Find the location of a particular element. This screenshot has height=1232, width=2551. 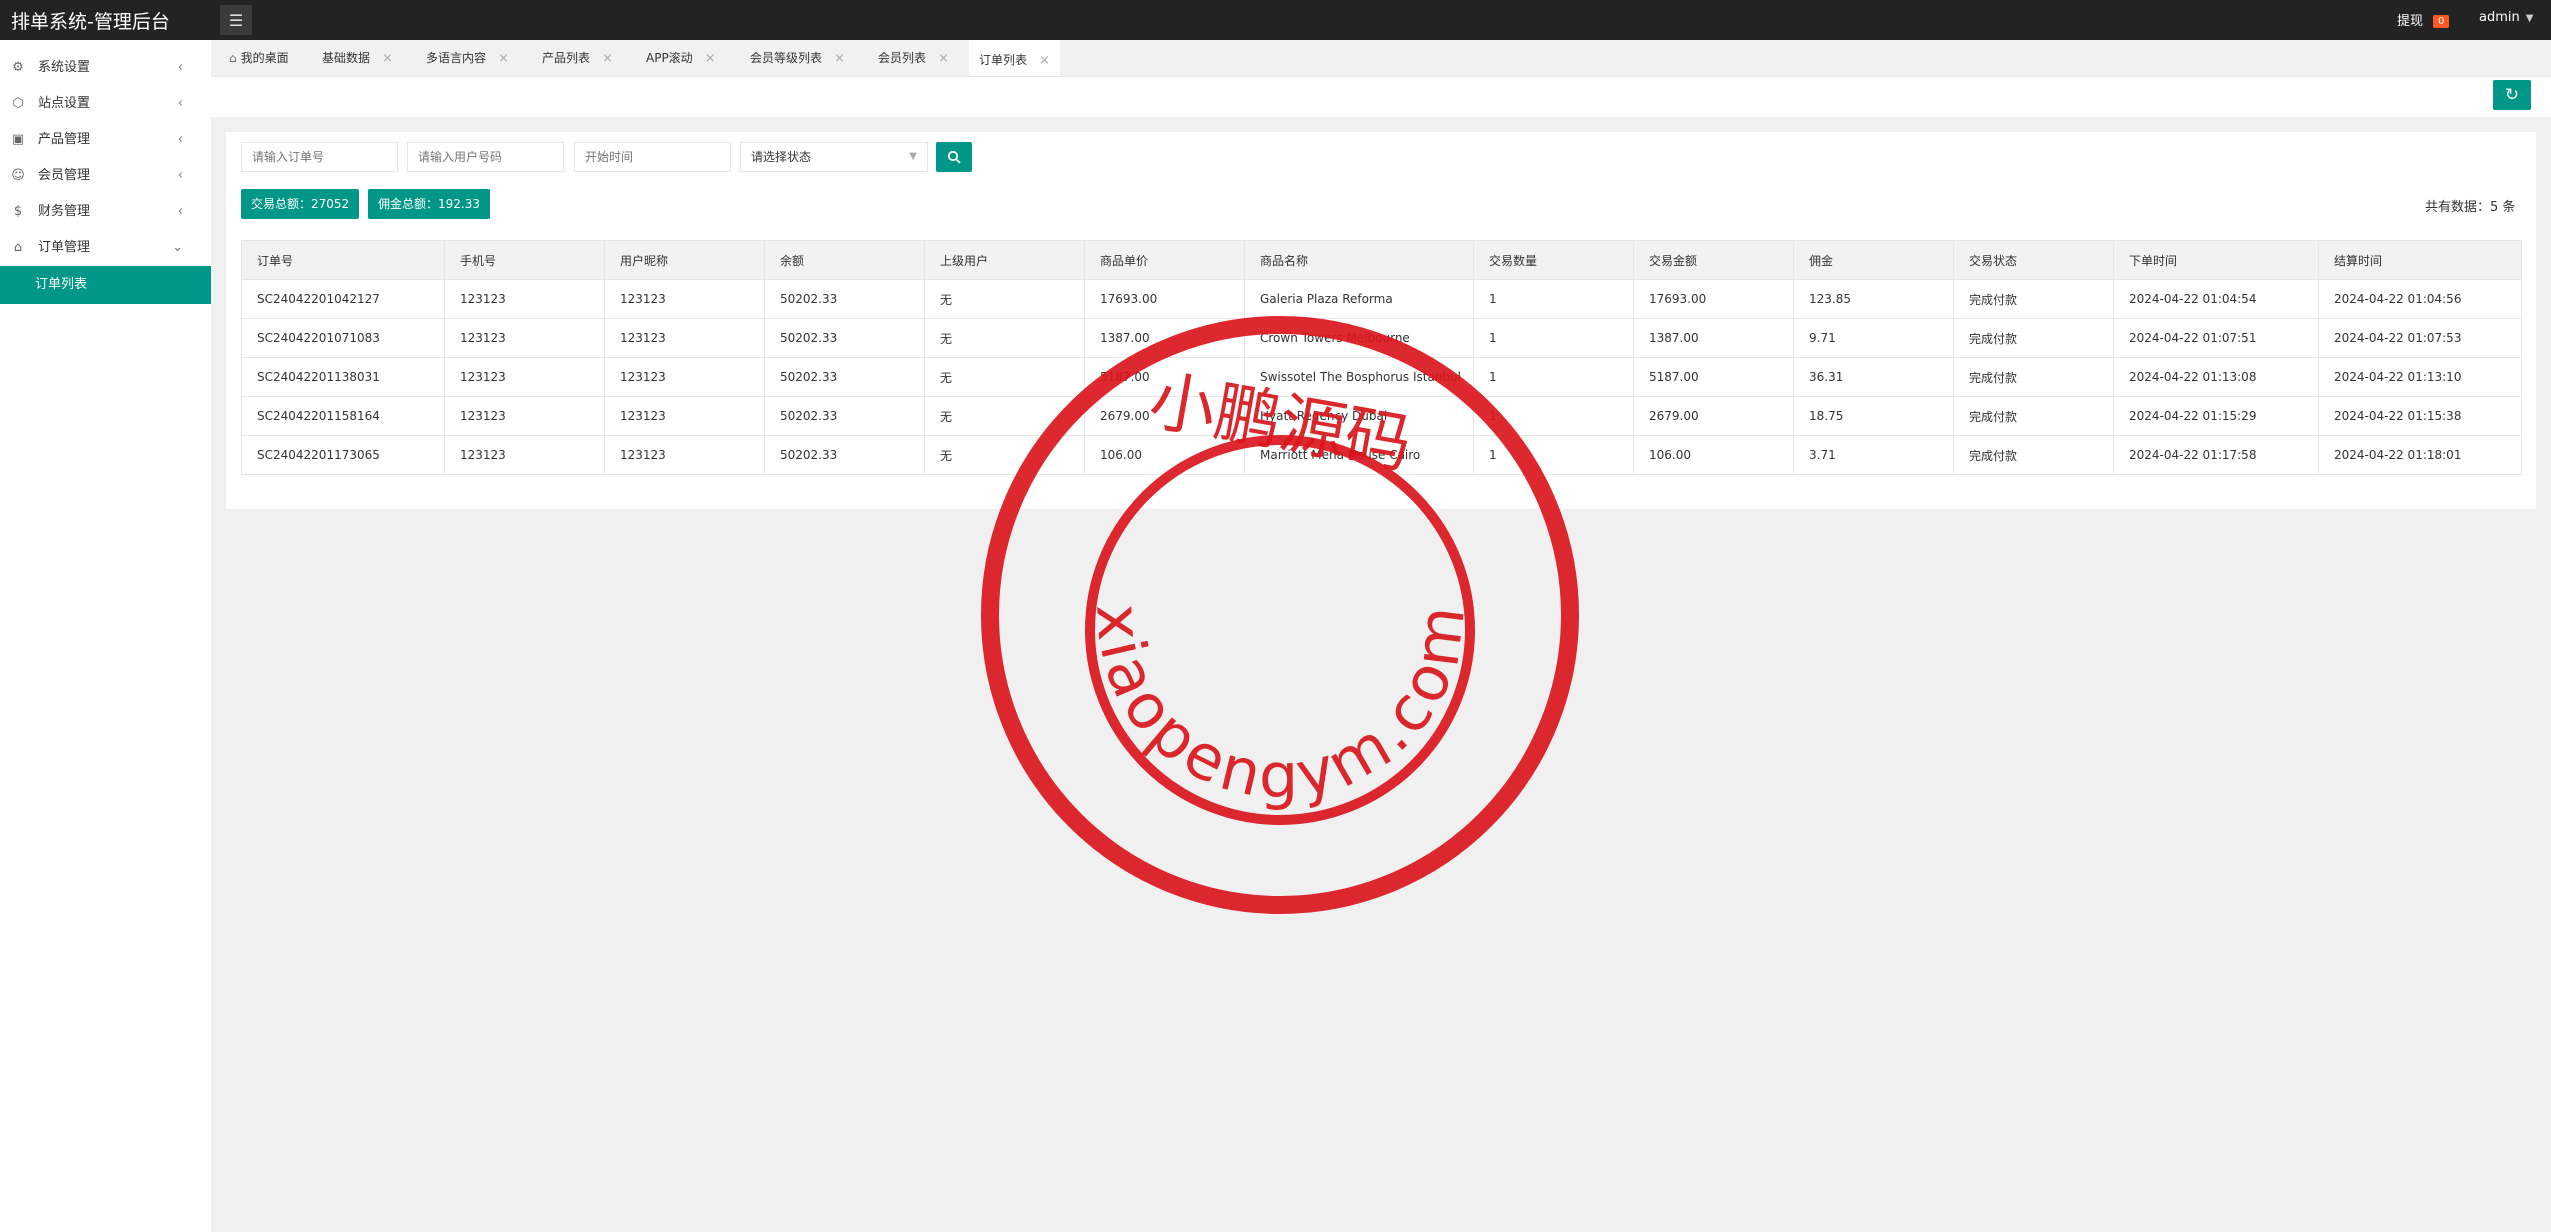

sidebar-subitem-order-list: 订单列表 is located at coordinates (105, 285).